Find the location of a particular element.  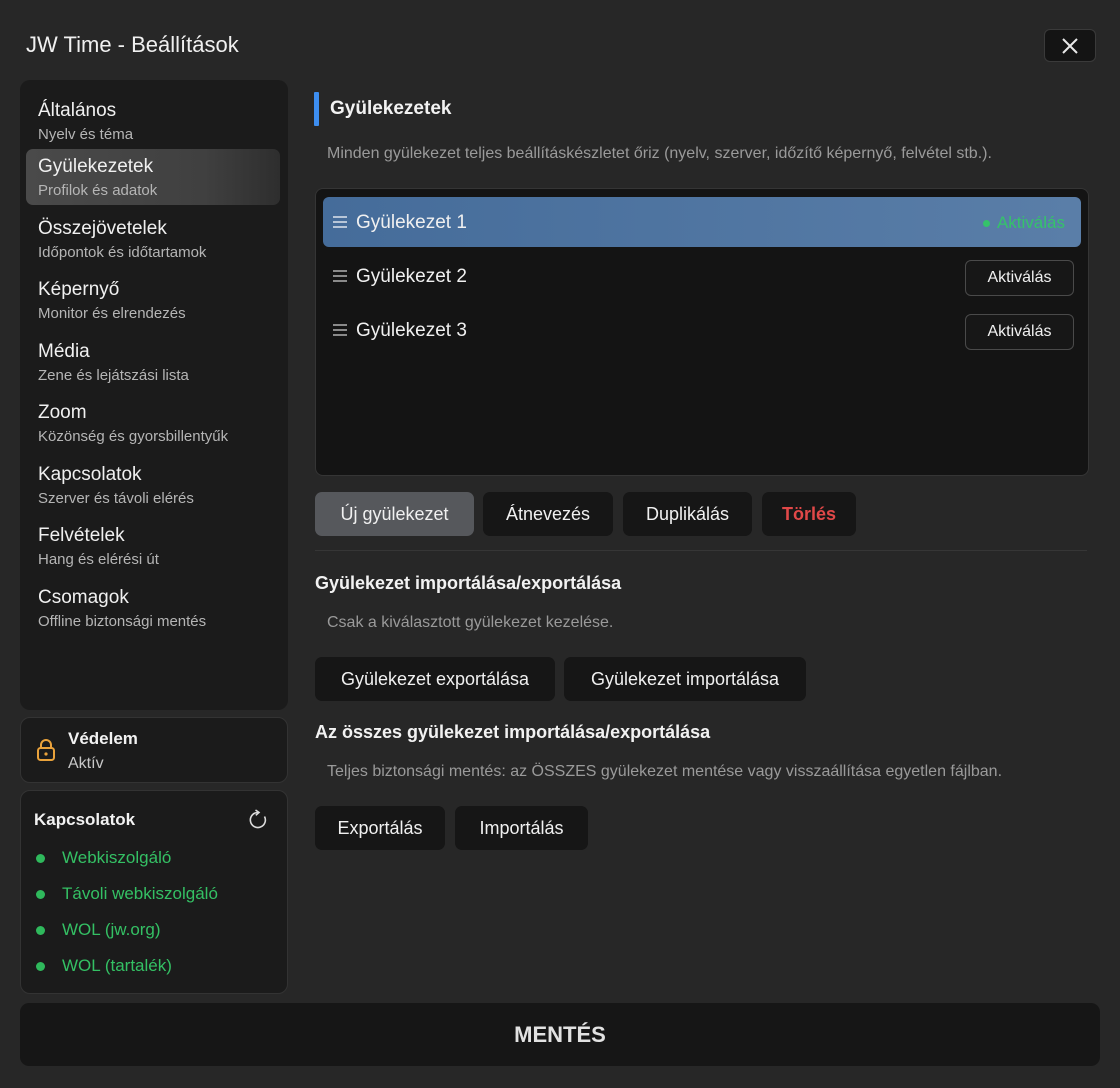

close-button is located at coordinates (1070, 45).